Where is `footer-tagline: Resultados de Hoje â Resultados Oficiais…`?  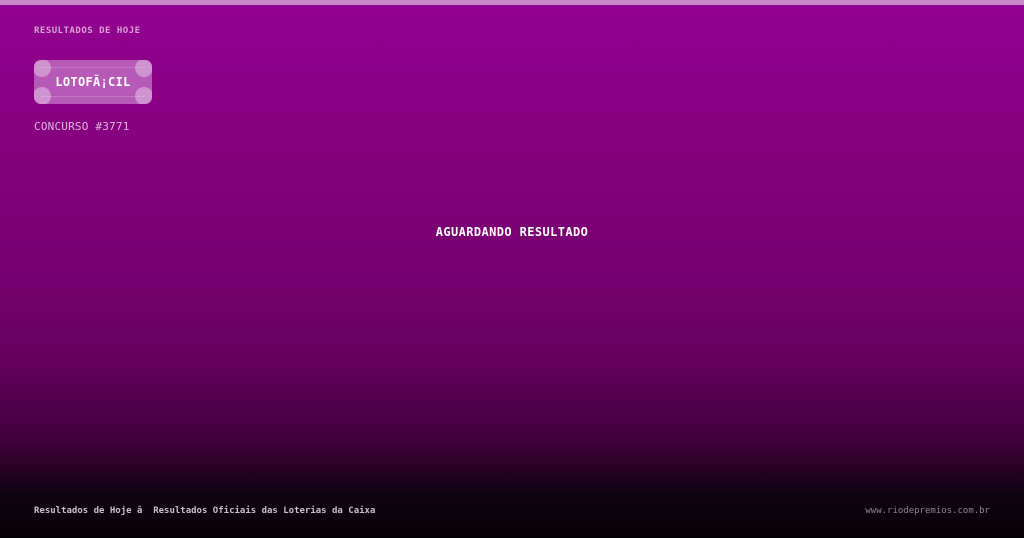
footer-tagline: Resultados de Hoje â Resultados Oficiais… is located at coordinates (205, 511).